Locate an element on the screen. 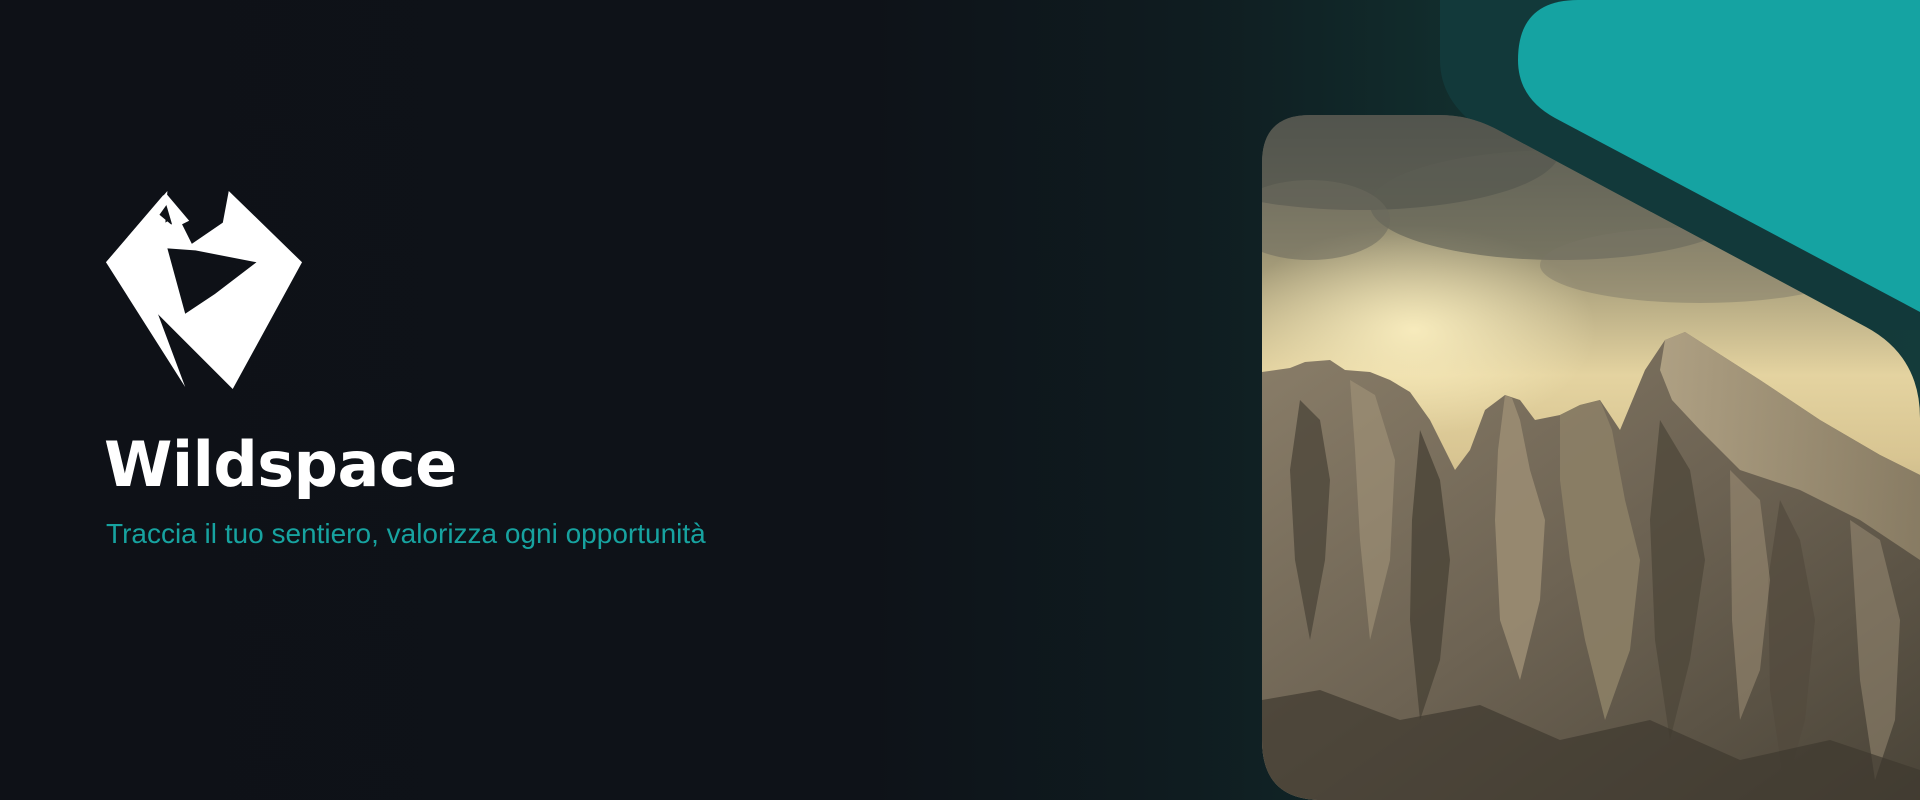  brand-name: Wildspace is located at coordinates (280, 464).